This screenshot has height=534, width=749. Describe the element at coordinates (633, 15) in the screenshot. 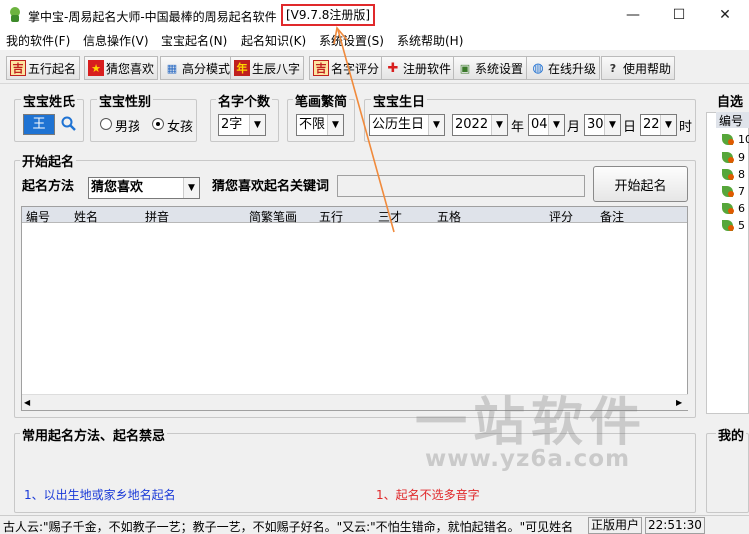

I see `minimize-button: —` at that location.